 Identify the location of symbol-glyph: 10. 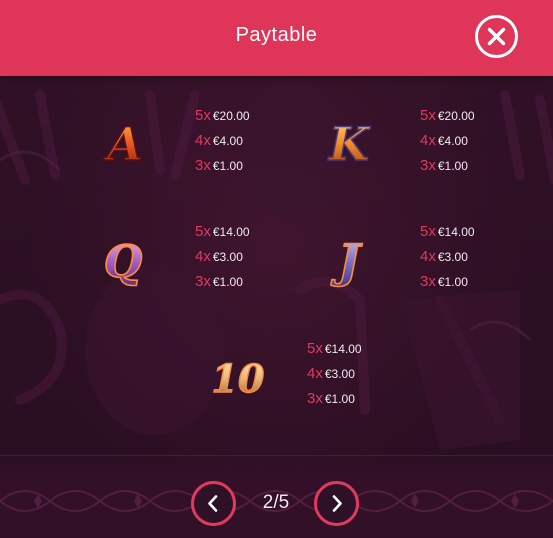
(238, 378).